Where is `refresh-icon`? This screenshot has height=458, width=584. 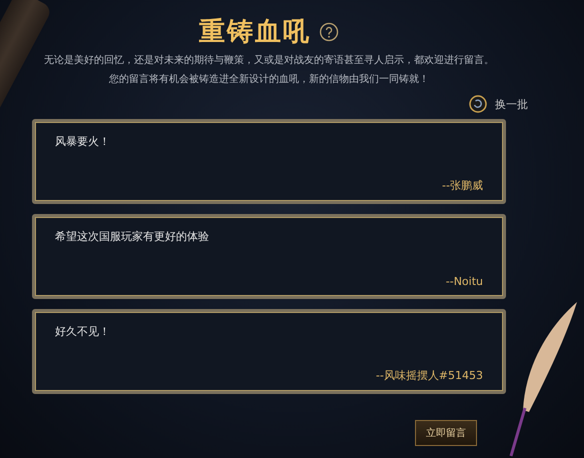 refresh-icon is located at coordinates (478, 104).